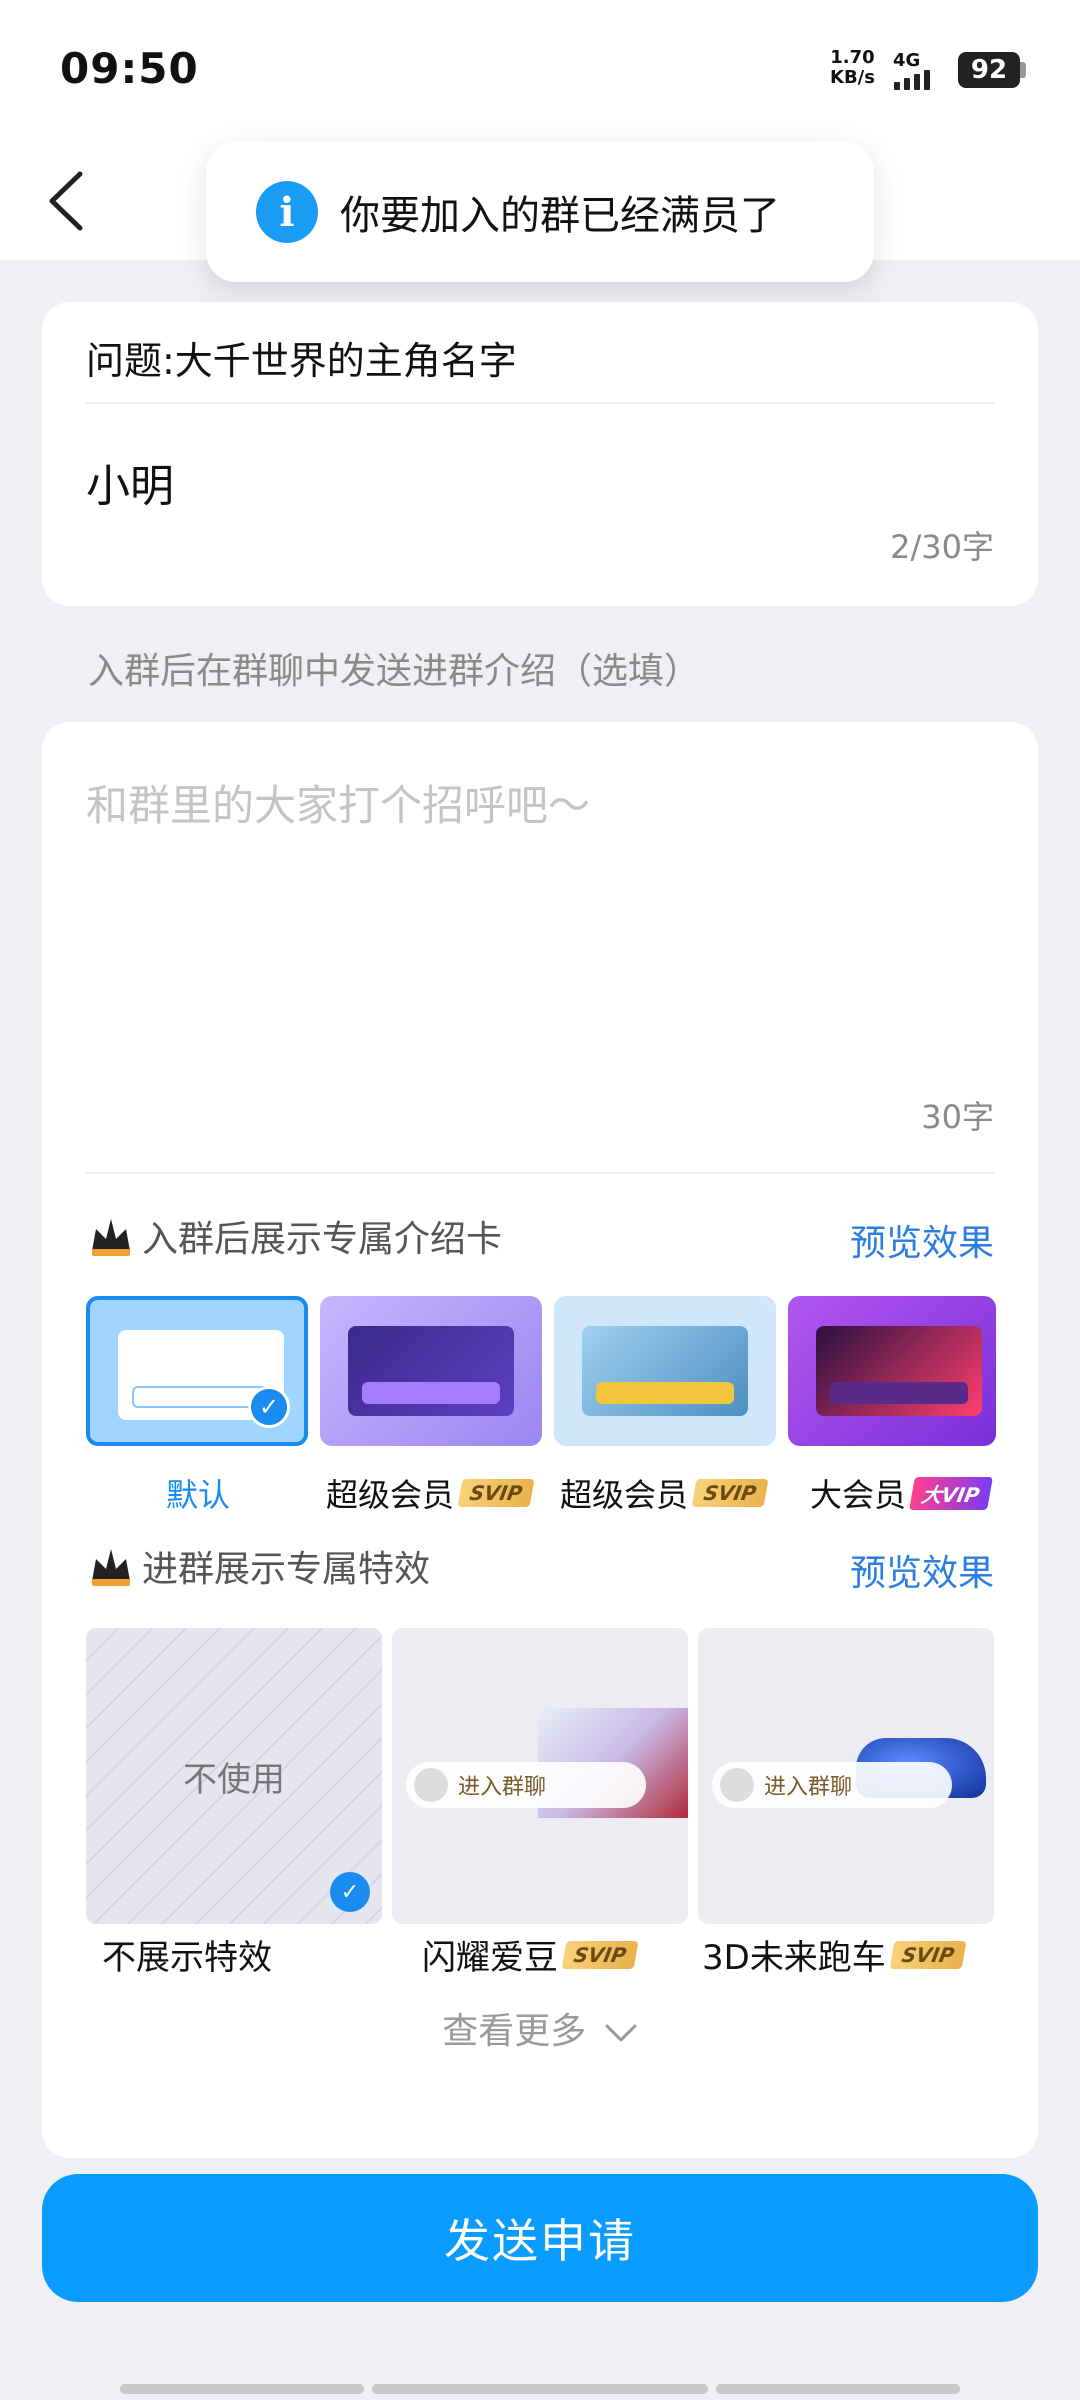 The height and width of the screenshot is (2400, 1080). I want to click on back-arrow-icon, so click(70, 201).